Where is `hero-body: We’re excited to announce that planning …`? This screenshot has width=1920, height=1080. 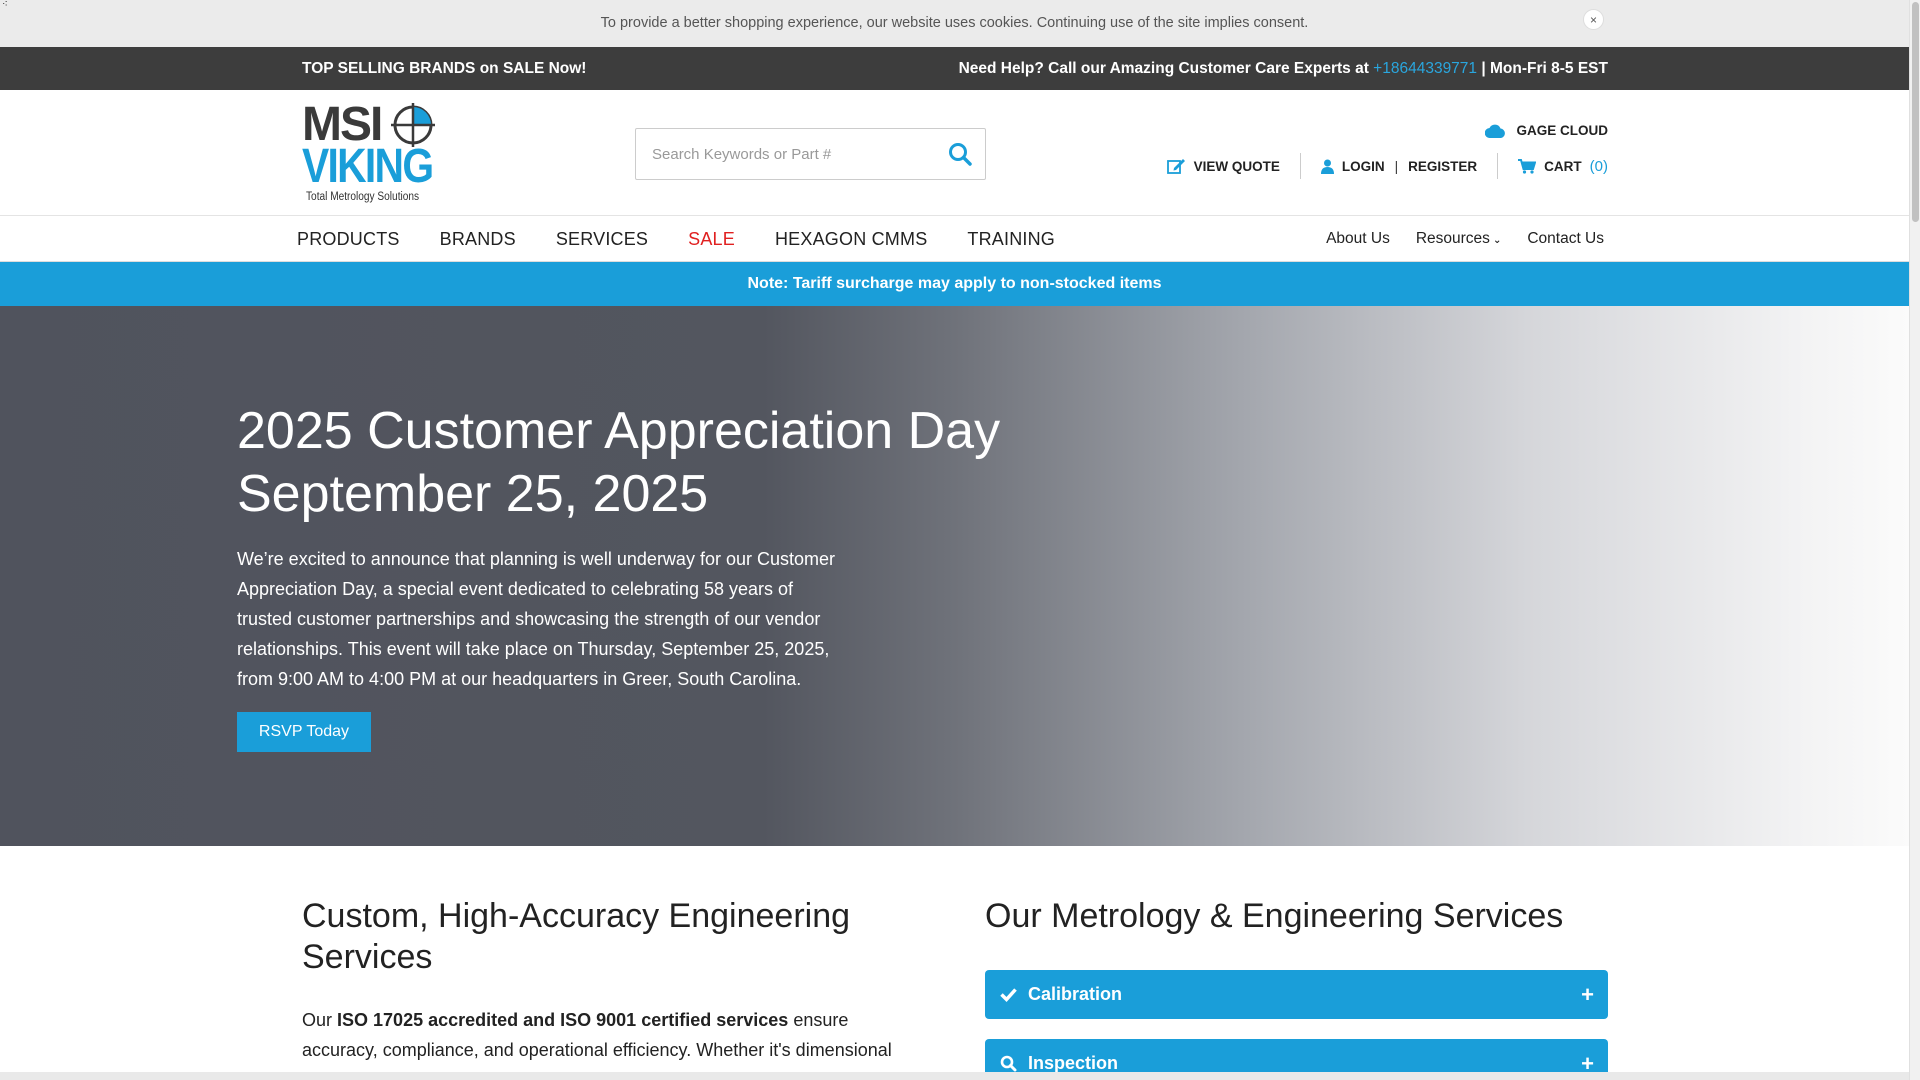
hero-body: We’re excited to announce that planning … is located at coordinates (536, 619).